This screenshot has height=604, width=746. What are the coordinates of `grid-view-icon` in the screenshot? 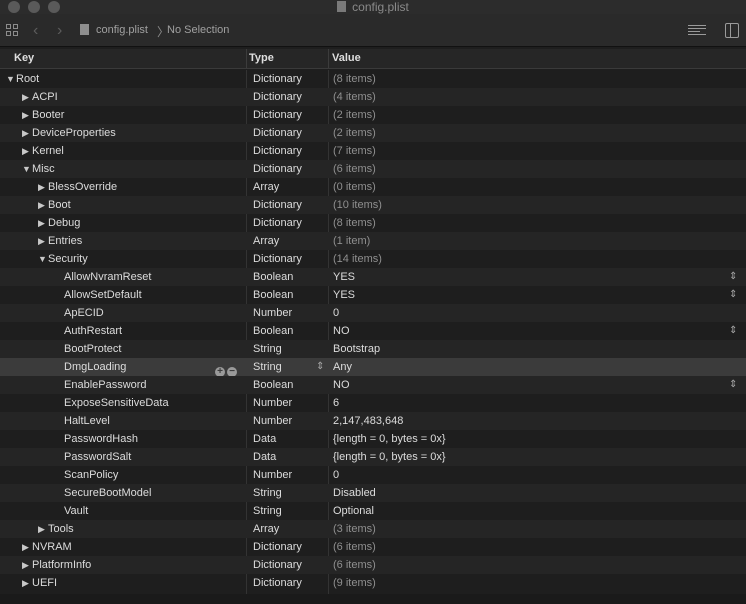 It's located at (12, 30).